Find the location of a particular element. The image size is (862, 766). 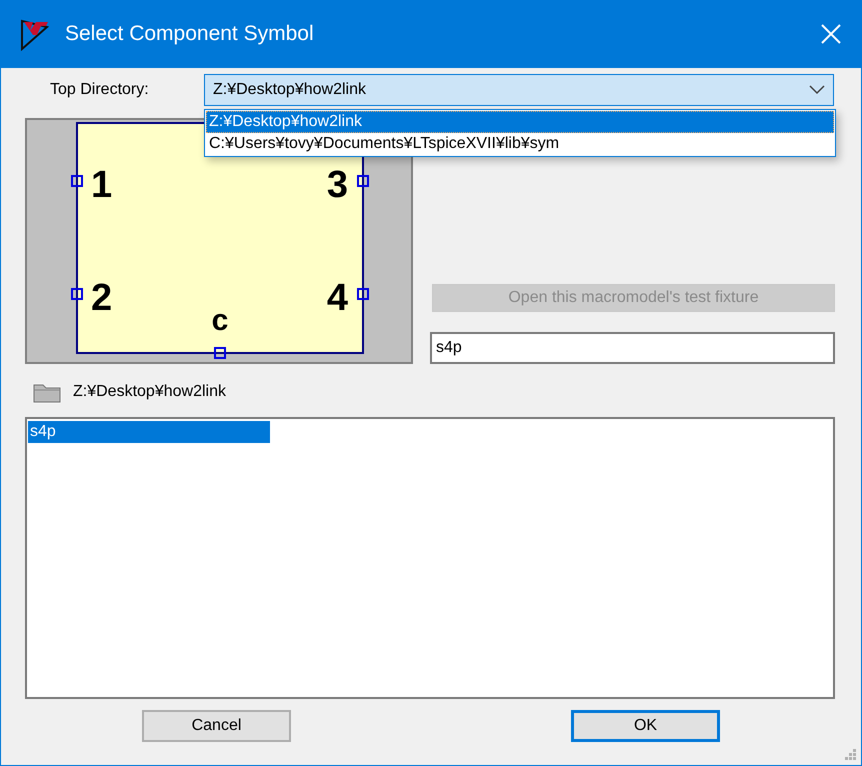

directory-option: C:¥Users¥tovy¥Documents¥LTspiceXVII¥lib¥sym is located at coordinates (520, 144).